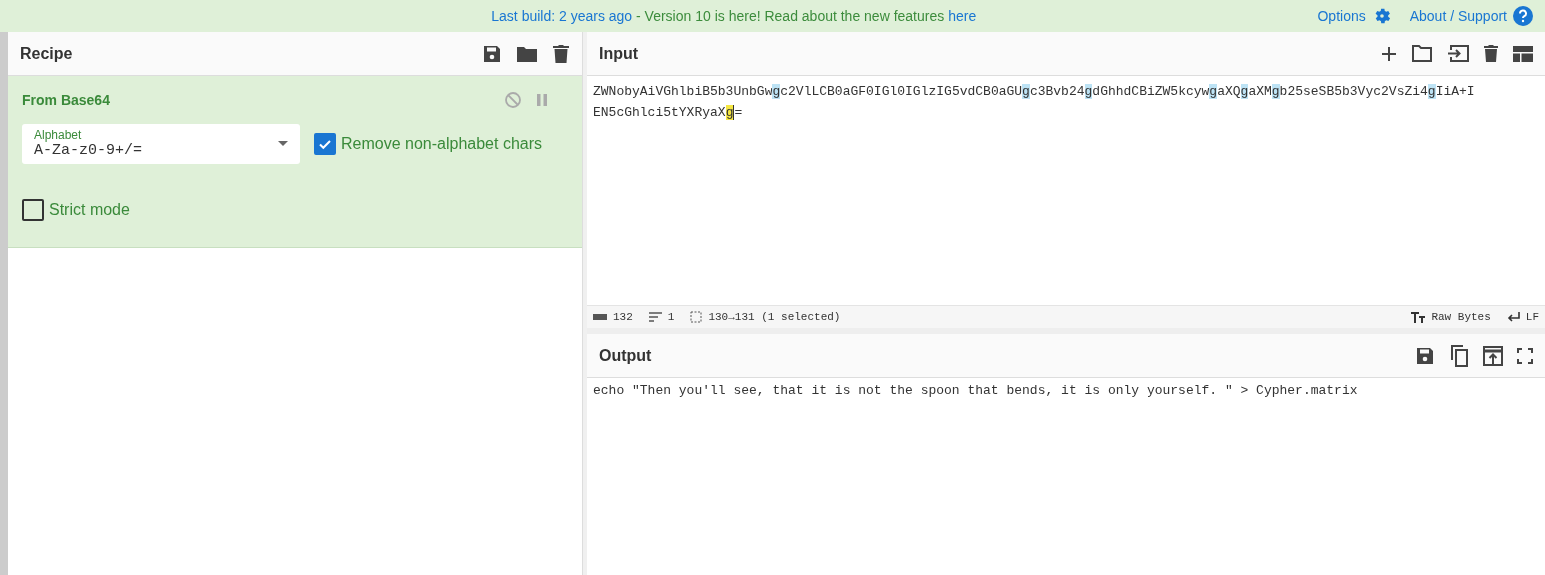  Describe the element at coordinates (1523, 53) in the screenshot. I see `layout-icon` at that location.